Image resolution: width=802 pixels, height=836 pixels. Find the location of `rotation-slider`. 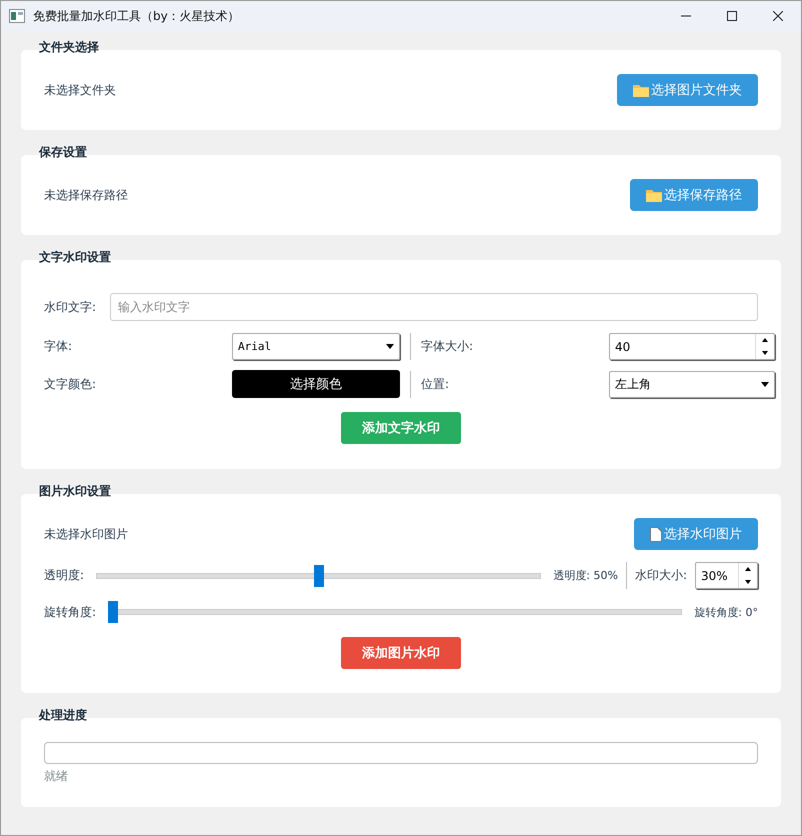

rotation-slider is located at coordinates (395, 612).